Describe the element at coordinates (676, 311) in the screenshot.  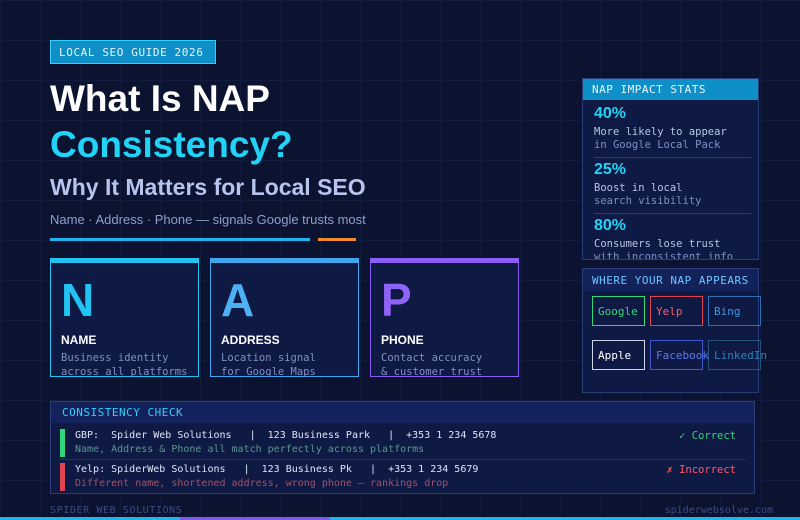
I see `platform-yelp: Yelp` at that location.